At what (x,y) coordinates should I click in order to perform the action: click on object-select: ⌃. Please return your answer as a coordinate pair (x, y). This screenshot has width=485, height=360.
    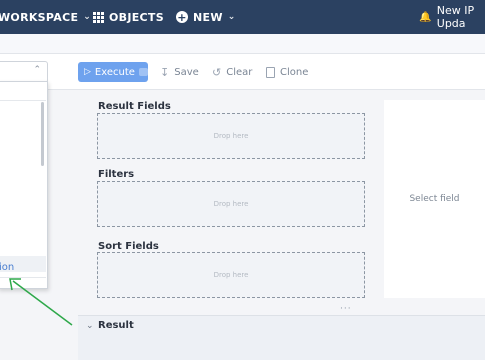
    Looking at the image, I should click on (24, 72).